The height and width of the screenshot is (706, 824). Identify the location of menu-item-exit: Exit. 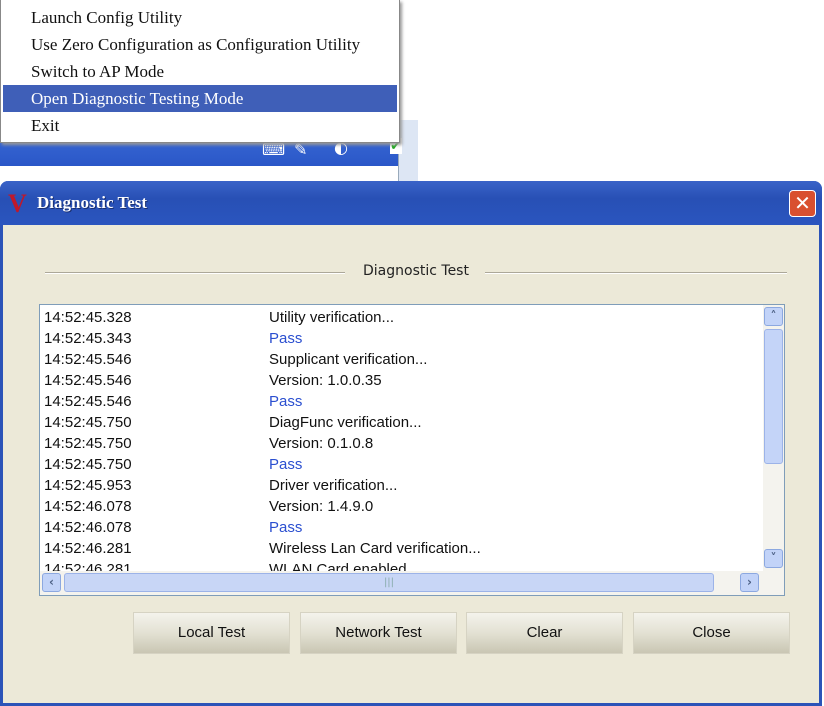
(200, 125).